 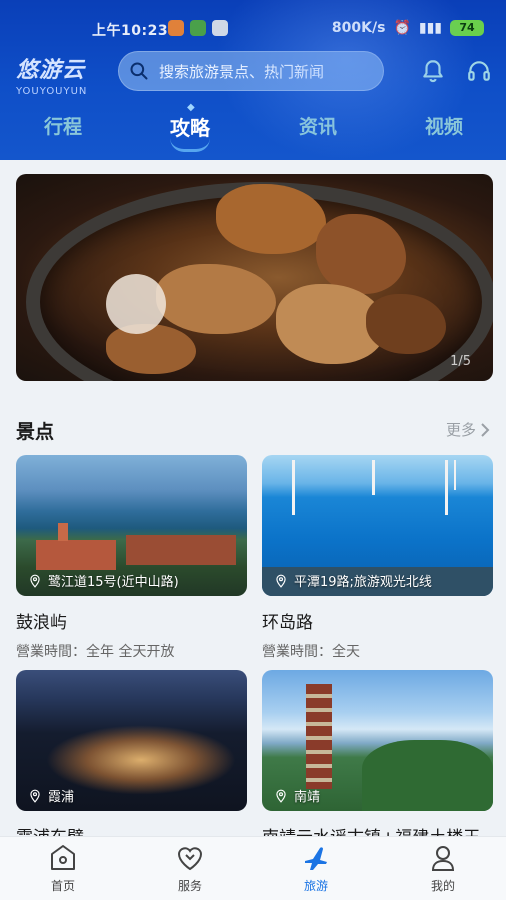 What do you see at coordinates (136, 304) in the screenshot?
I see `banner-food-image` at bounding box center [136, 304].